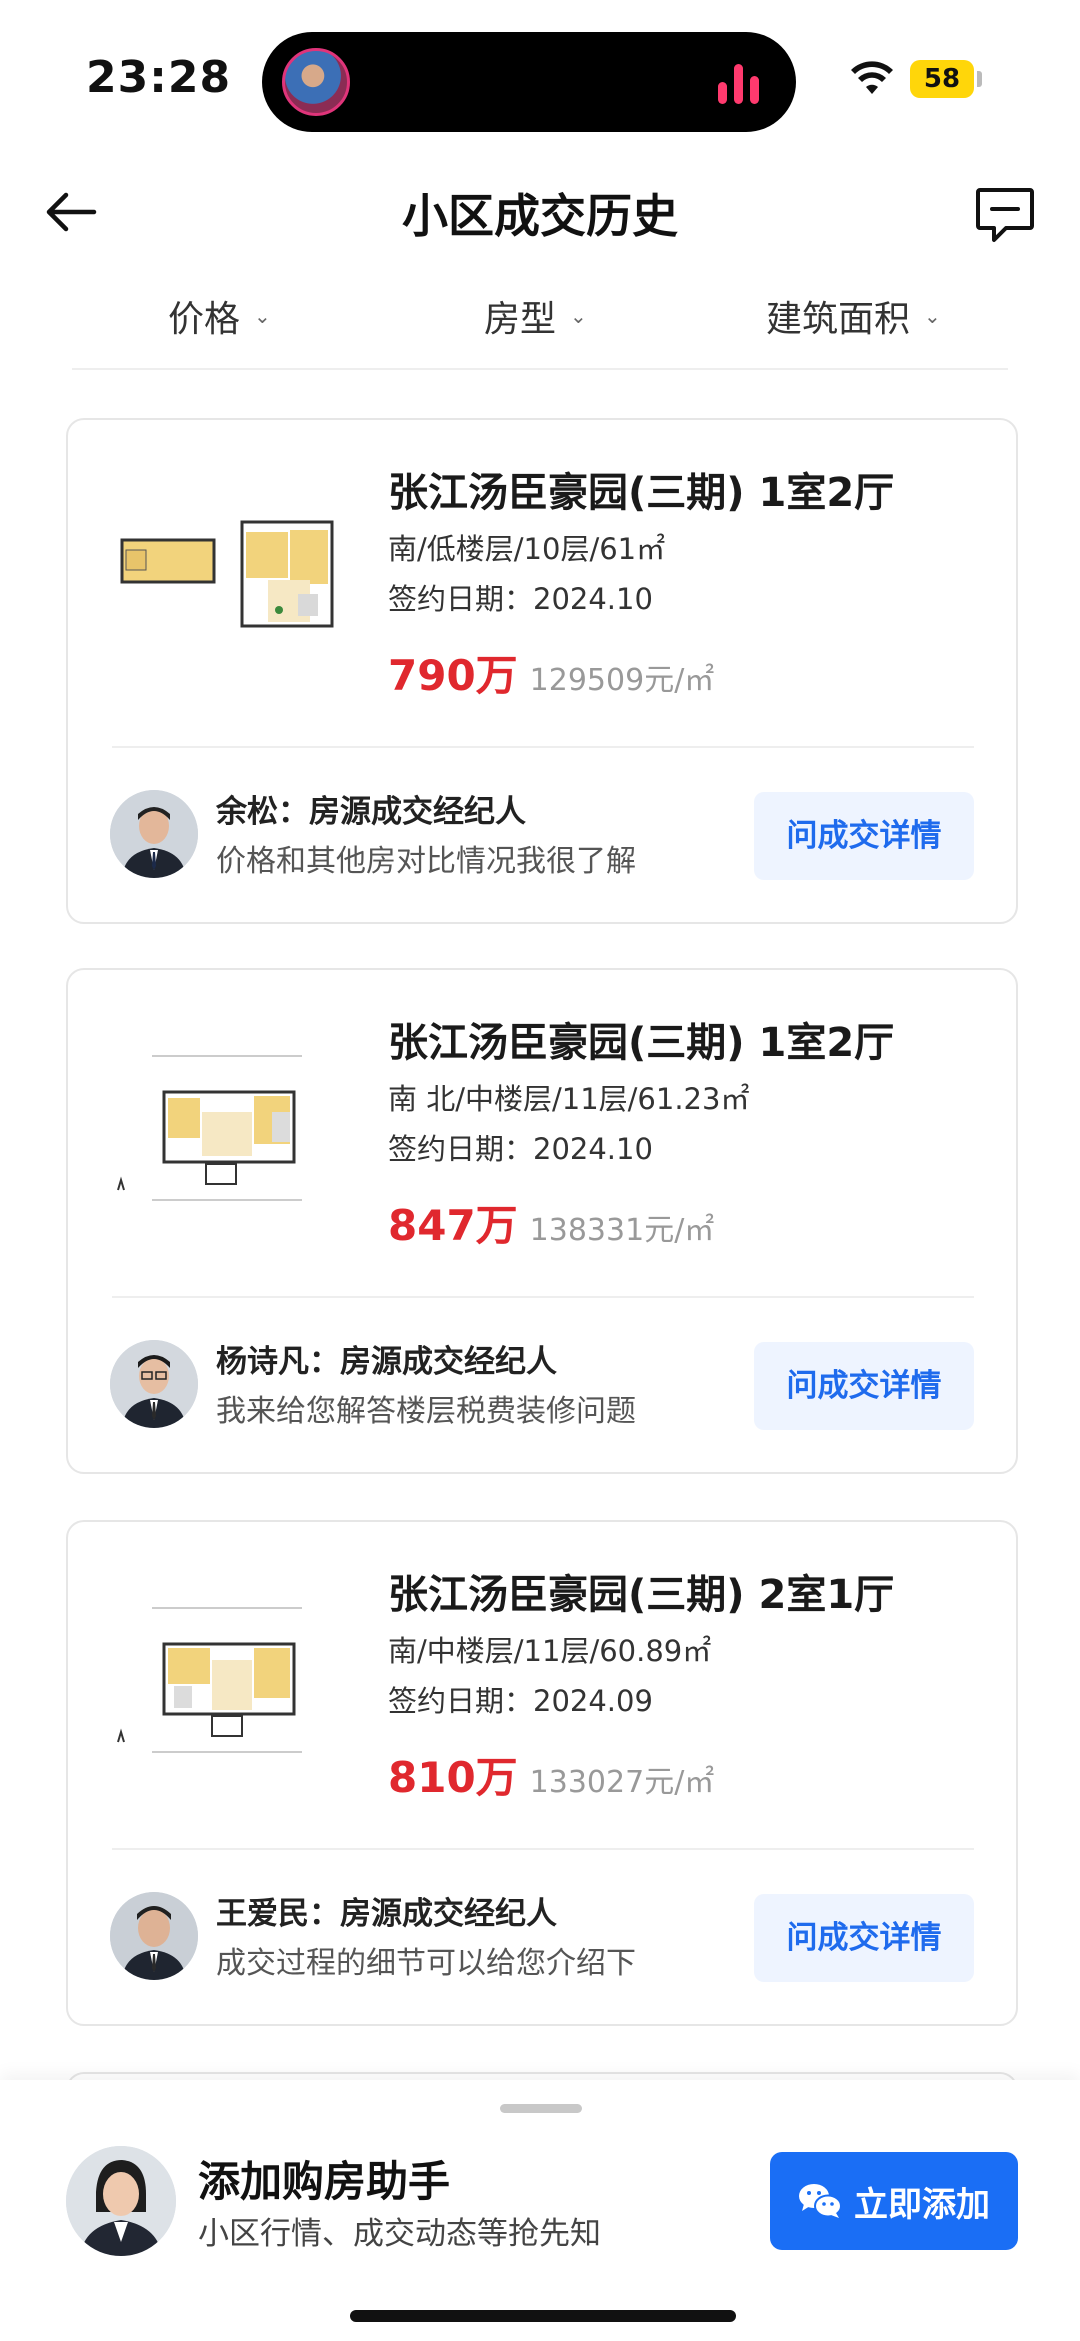  I want to click on listing-spec: 南/中楼层/11层/60.89㎡, so click(550, 1651).